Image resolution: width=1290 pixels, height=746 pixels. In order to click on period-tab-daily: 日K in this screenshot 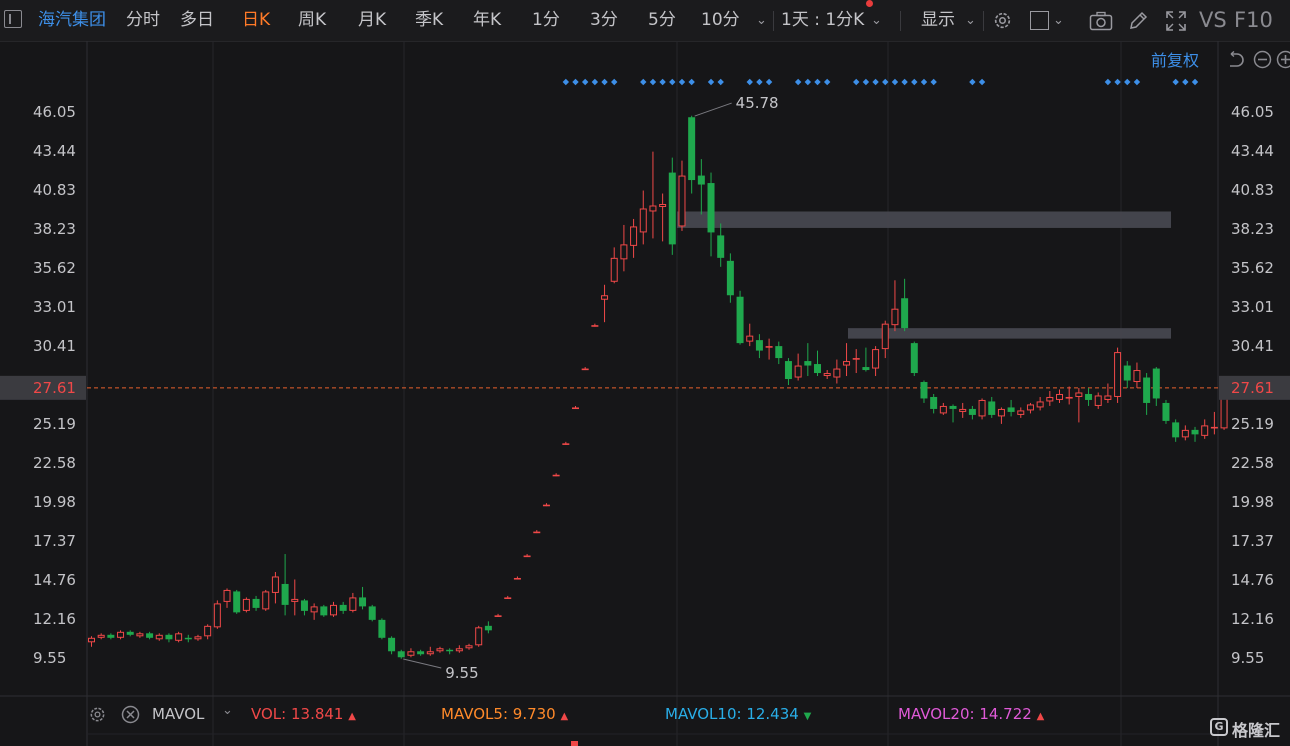, I will do `click(256, 20)`.